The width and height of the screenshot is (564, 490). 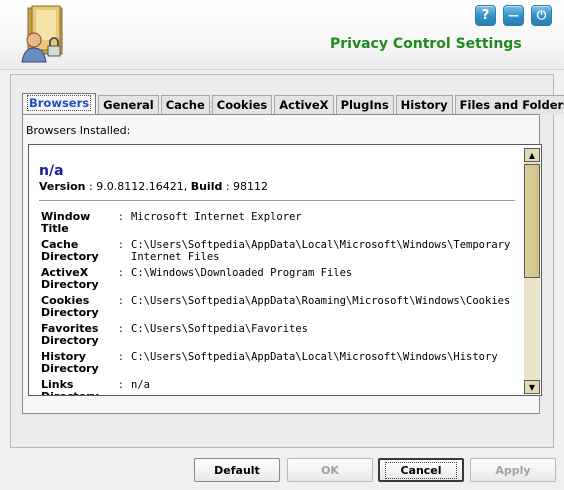 What do you see at coordinates (424, 104) in the screenshot?
I see `tab-history: History` at bounding box center [424, 104].